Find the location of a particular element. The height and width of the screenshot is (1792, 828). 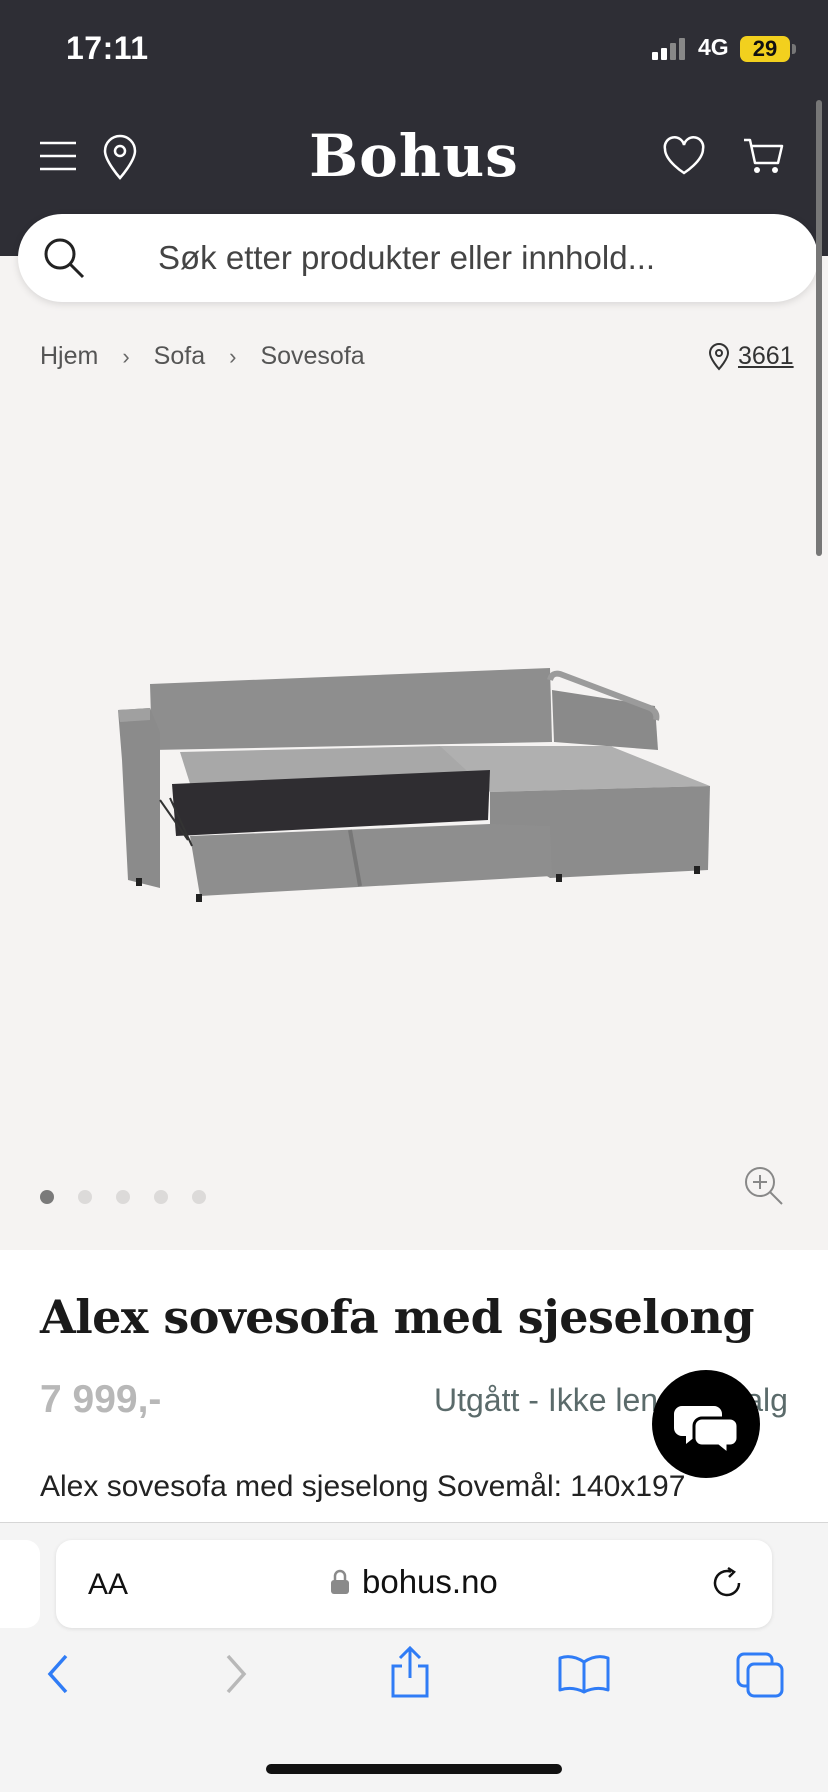

network-type: 4G is located at coordinates (713, 47).